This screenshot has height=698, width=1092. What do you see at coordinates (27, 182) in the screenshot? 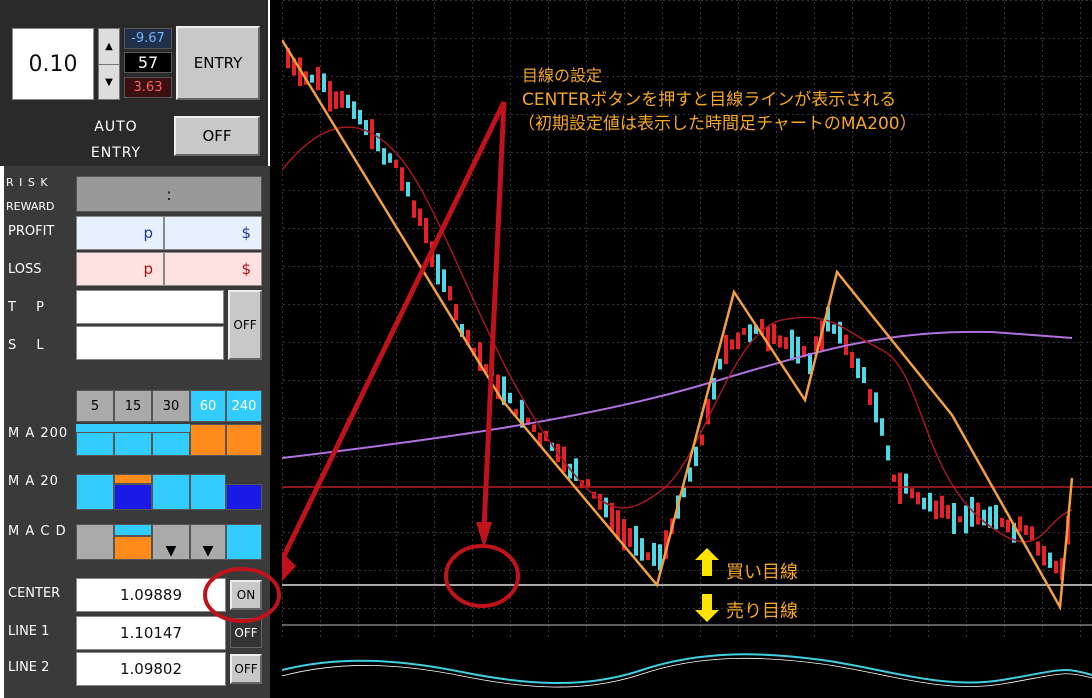
I see `risk-label: R I S K` at bounding box center [27, 182].